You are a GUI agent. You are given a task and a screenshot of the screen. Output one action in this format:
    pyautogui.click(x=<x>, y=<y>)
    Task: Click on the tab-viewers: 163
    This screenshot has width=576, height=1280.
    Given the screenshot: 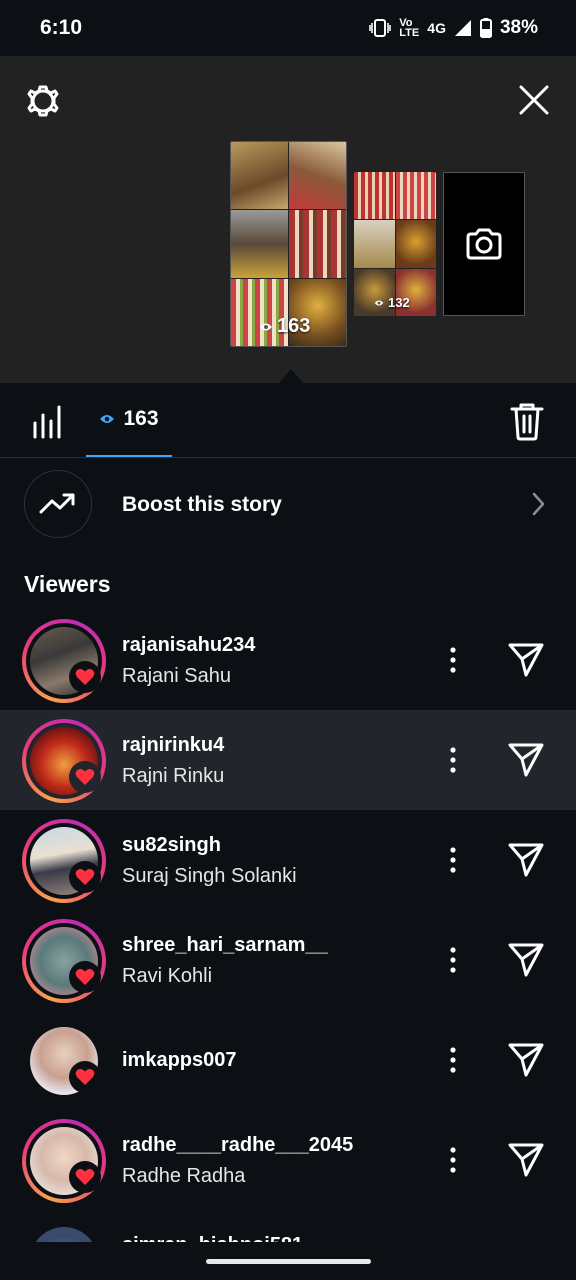 What is the action you would take?
    pyautogui.click(x=129, y=420)
    